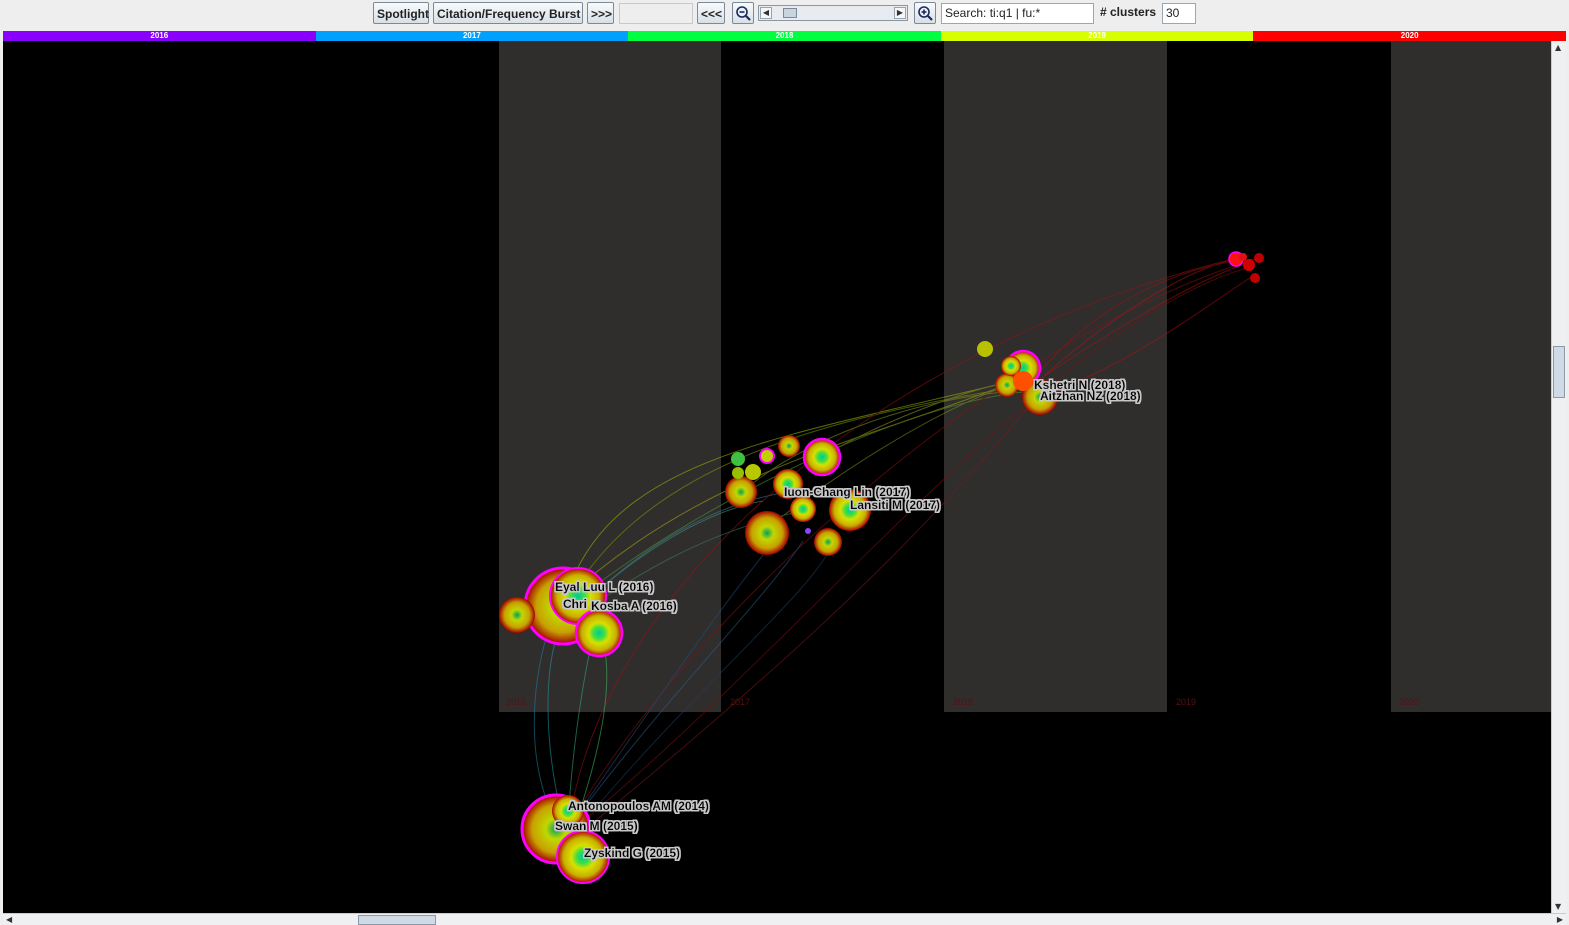  Describe the element at coordinates (847, 492) in the screenshot. I see `node-label: Iuon-Chang Lin (2017)` at that location.